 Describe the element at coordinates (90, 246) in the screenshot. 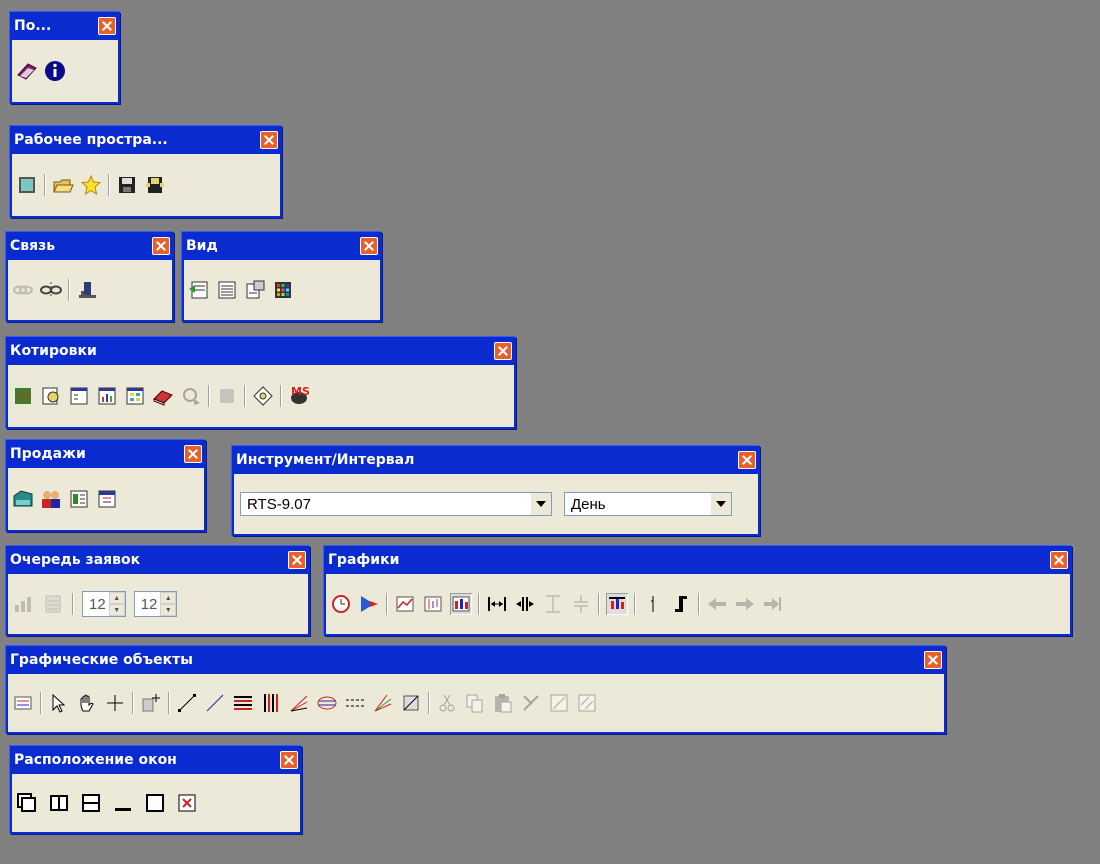

I see `toolbar-title: Связь` at that location.